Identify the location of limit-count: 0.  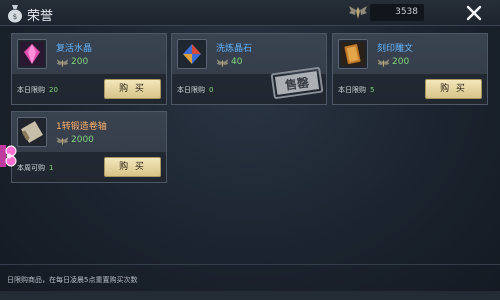
(211, 90).